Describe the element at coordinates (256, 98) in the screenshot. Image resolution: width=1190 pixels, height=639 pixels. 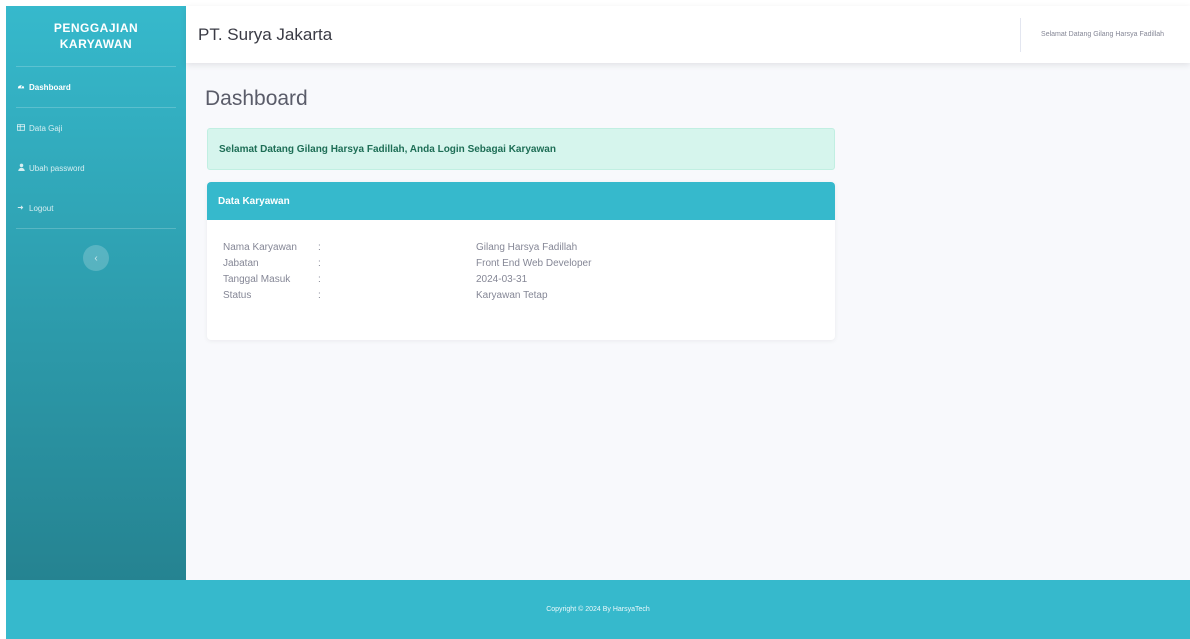
I see `page-title: Dashboard` at that location.